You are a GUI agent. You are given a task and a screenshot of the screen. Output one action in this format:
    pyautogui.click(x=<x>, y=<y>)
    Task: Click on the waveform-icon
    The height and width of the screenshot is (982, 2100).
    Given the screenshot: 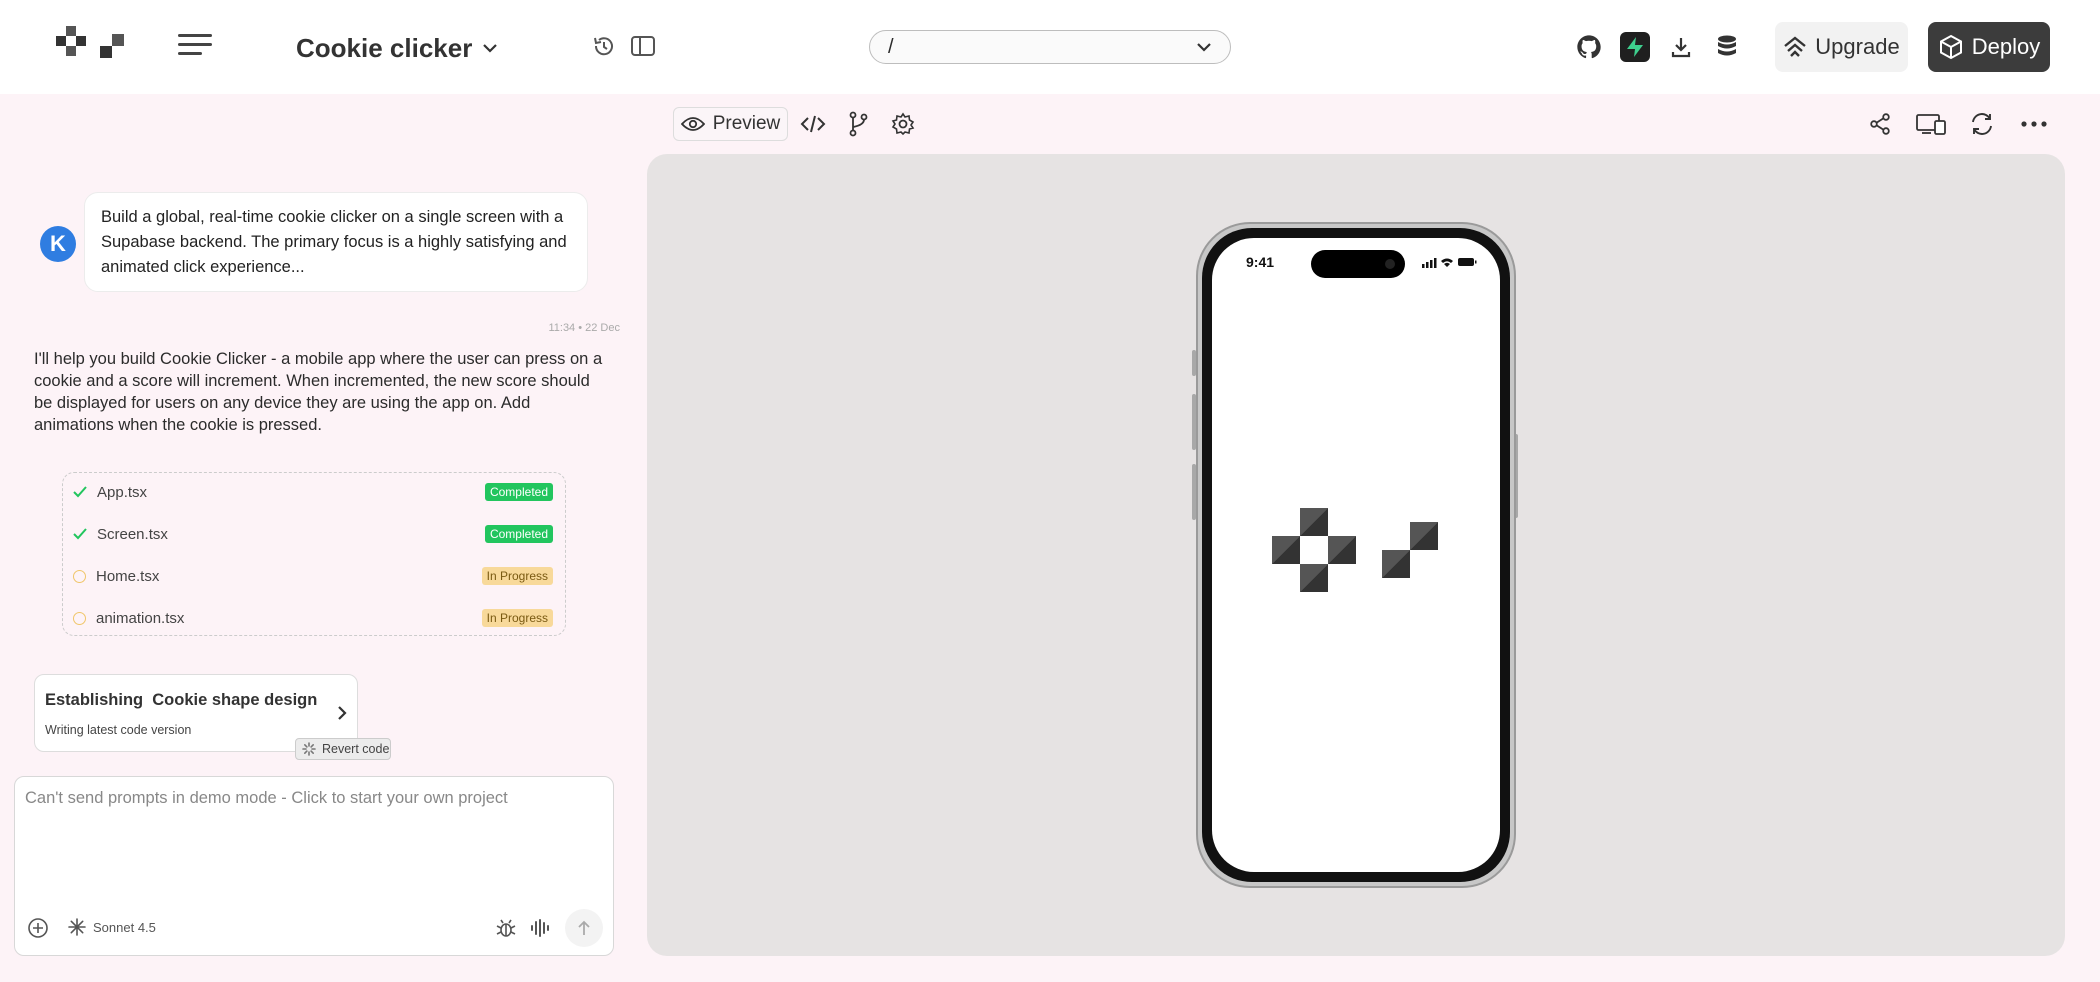 What is the action you would take?
    pyautogui.click(x=540, y=928)
    